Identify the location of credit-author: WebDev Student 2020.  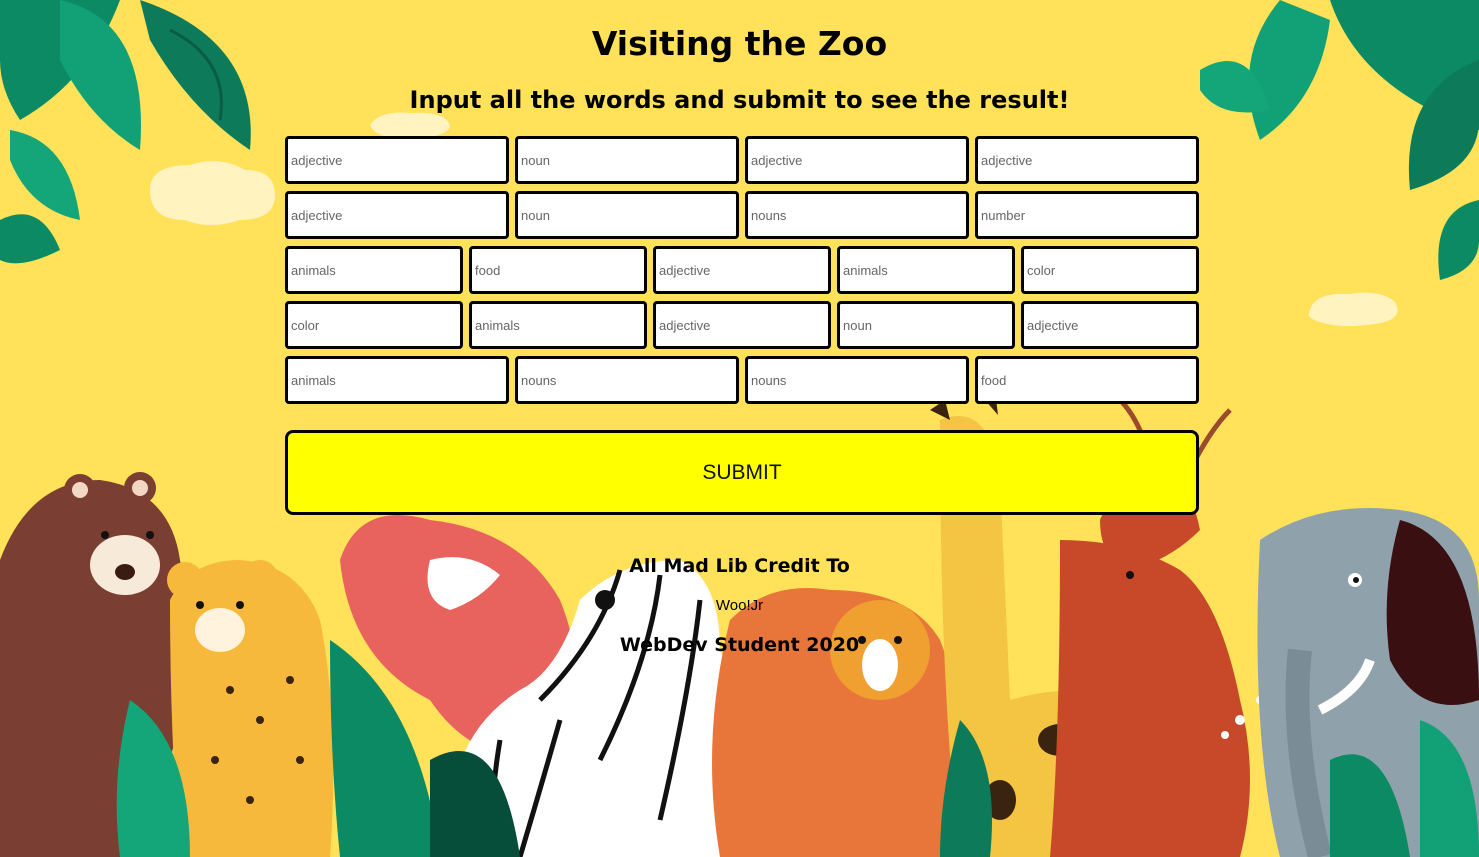
(739, 645).